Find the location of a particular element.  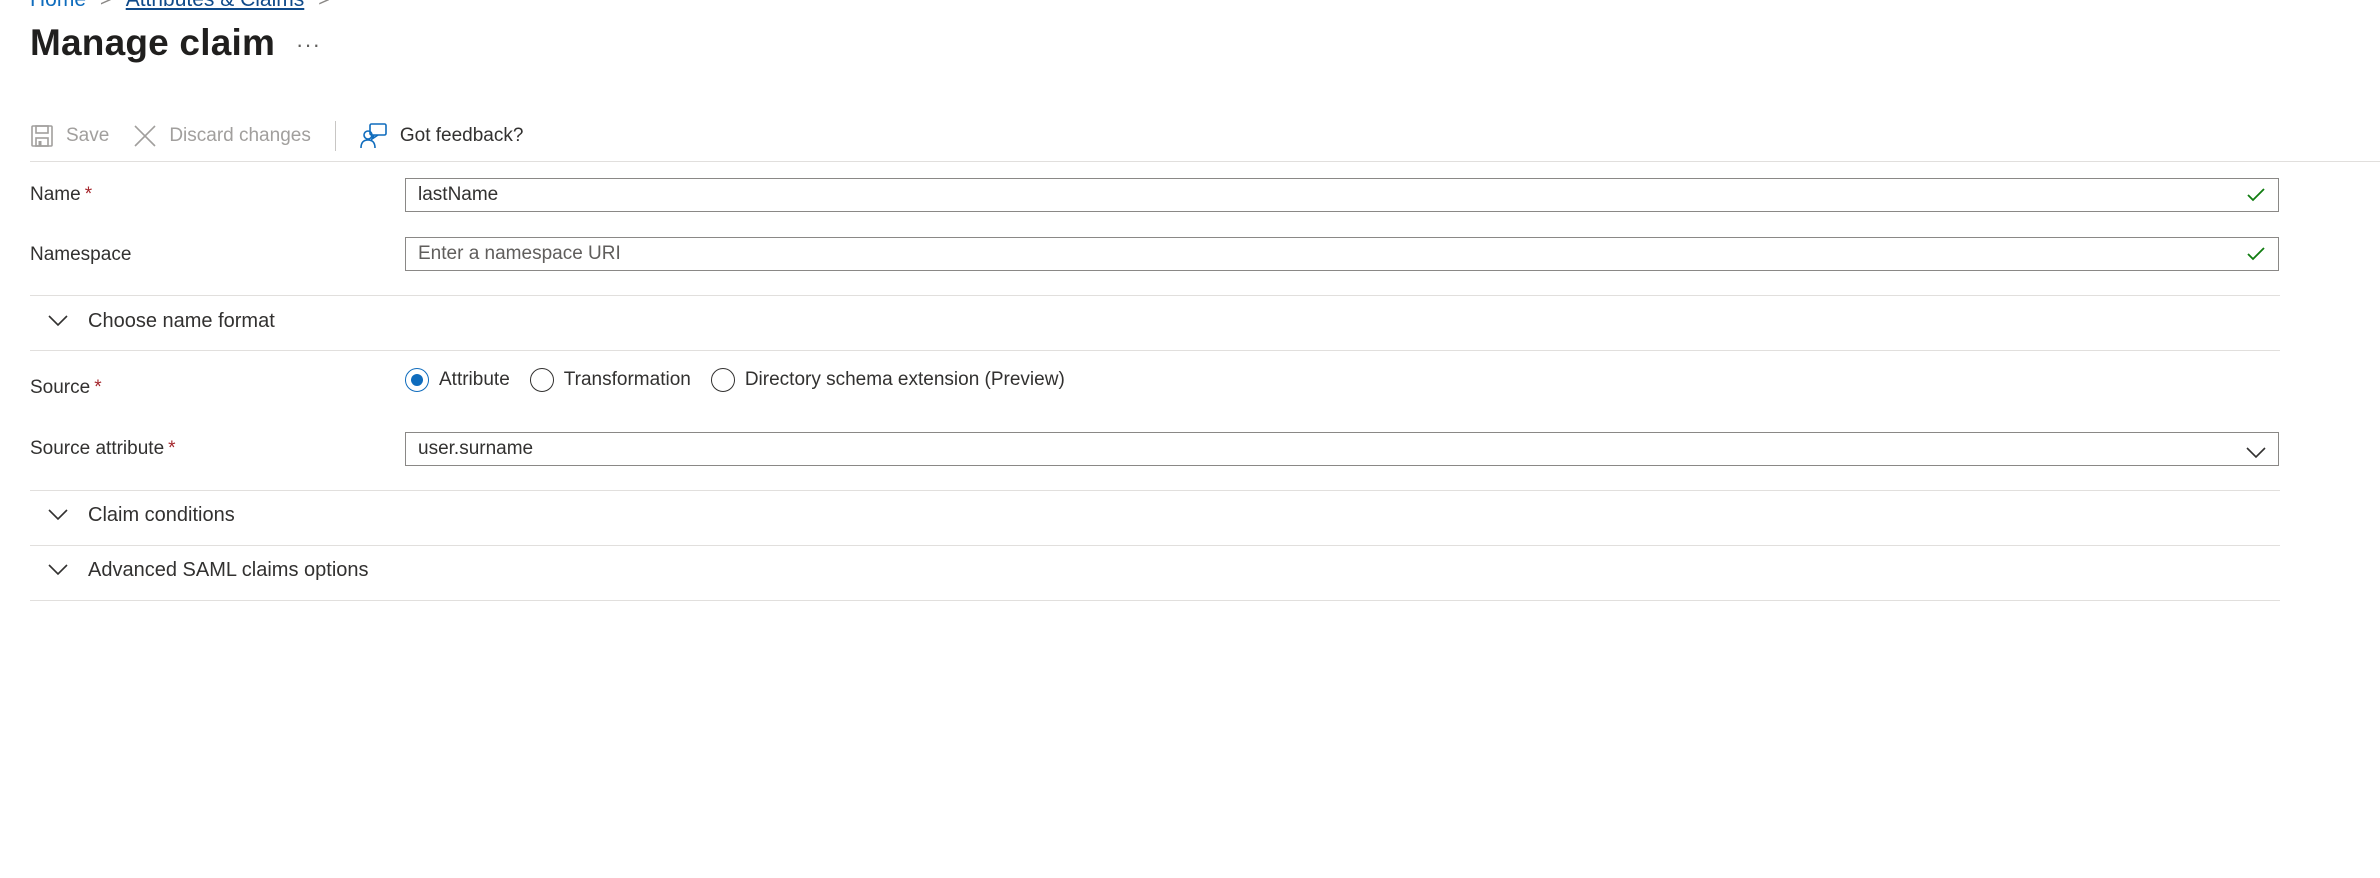

claim-conditions-toggle: Claim conditions is located at coordinates (141, 515).